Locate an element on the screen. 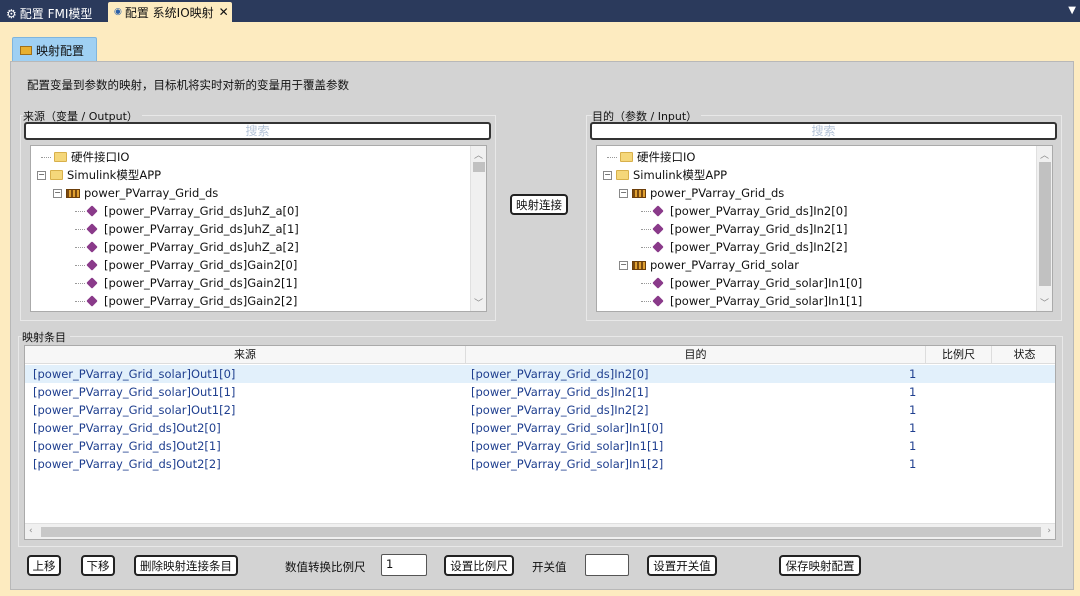 This screenshot has height=596, width=1080. set-switch-button: 设置开关值 is located at coordinates (682, 565).